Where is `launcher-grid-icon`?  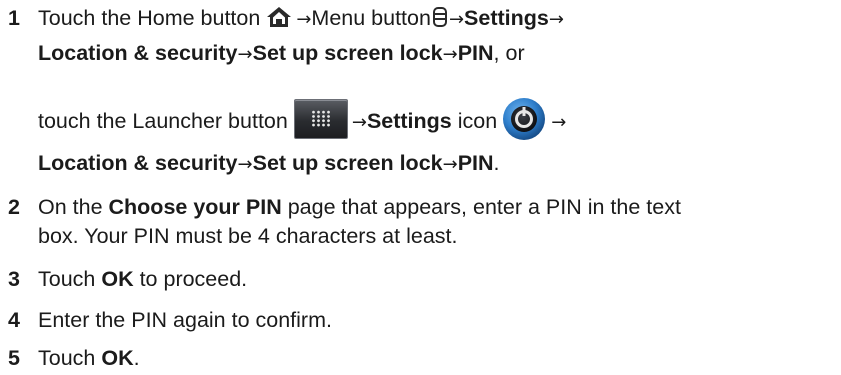 launcher-grid-icon is located at coordinates (320, 119).